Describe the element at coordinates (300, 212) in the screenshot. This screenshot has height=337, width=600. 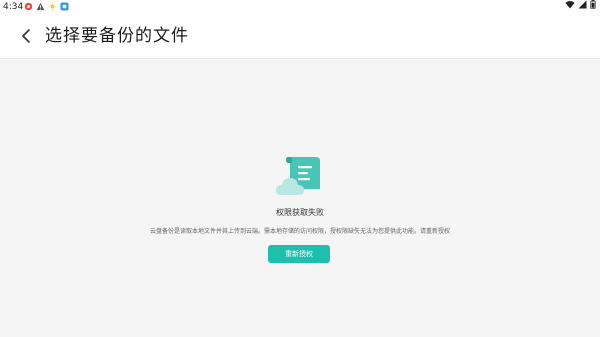
I see `error-title: 权限获取失败` at that location.